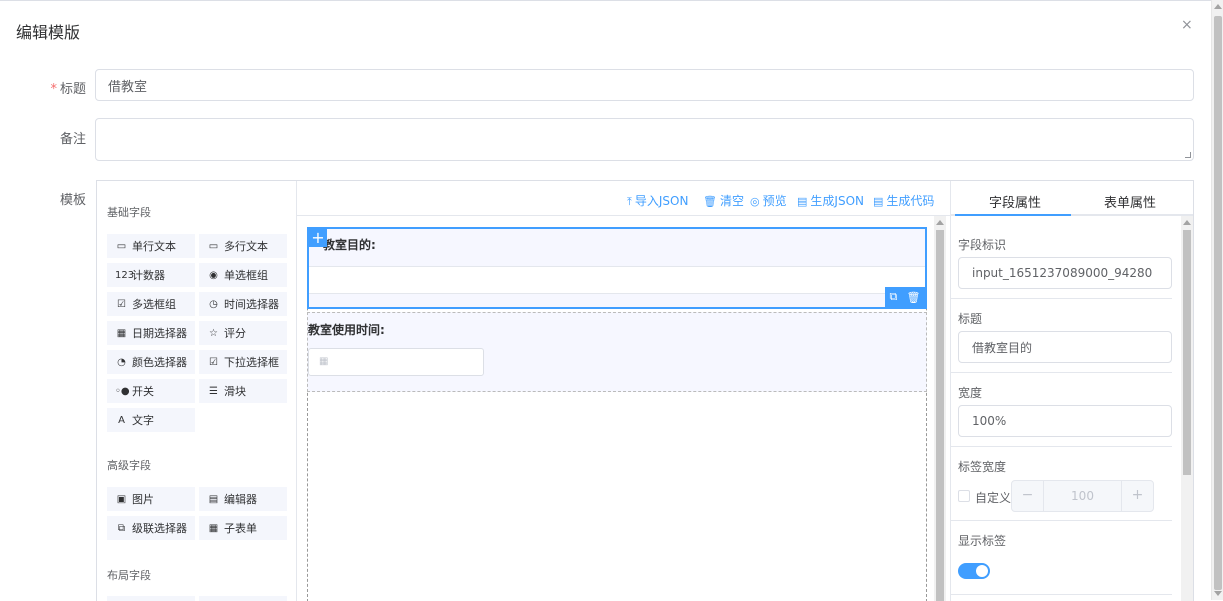 The width and height of the screenshot is (1223, 601). Describe the element at coordinates (151, 420) in the screenshot. I see `palette-item: A 文字` at that location.